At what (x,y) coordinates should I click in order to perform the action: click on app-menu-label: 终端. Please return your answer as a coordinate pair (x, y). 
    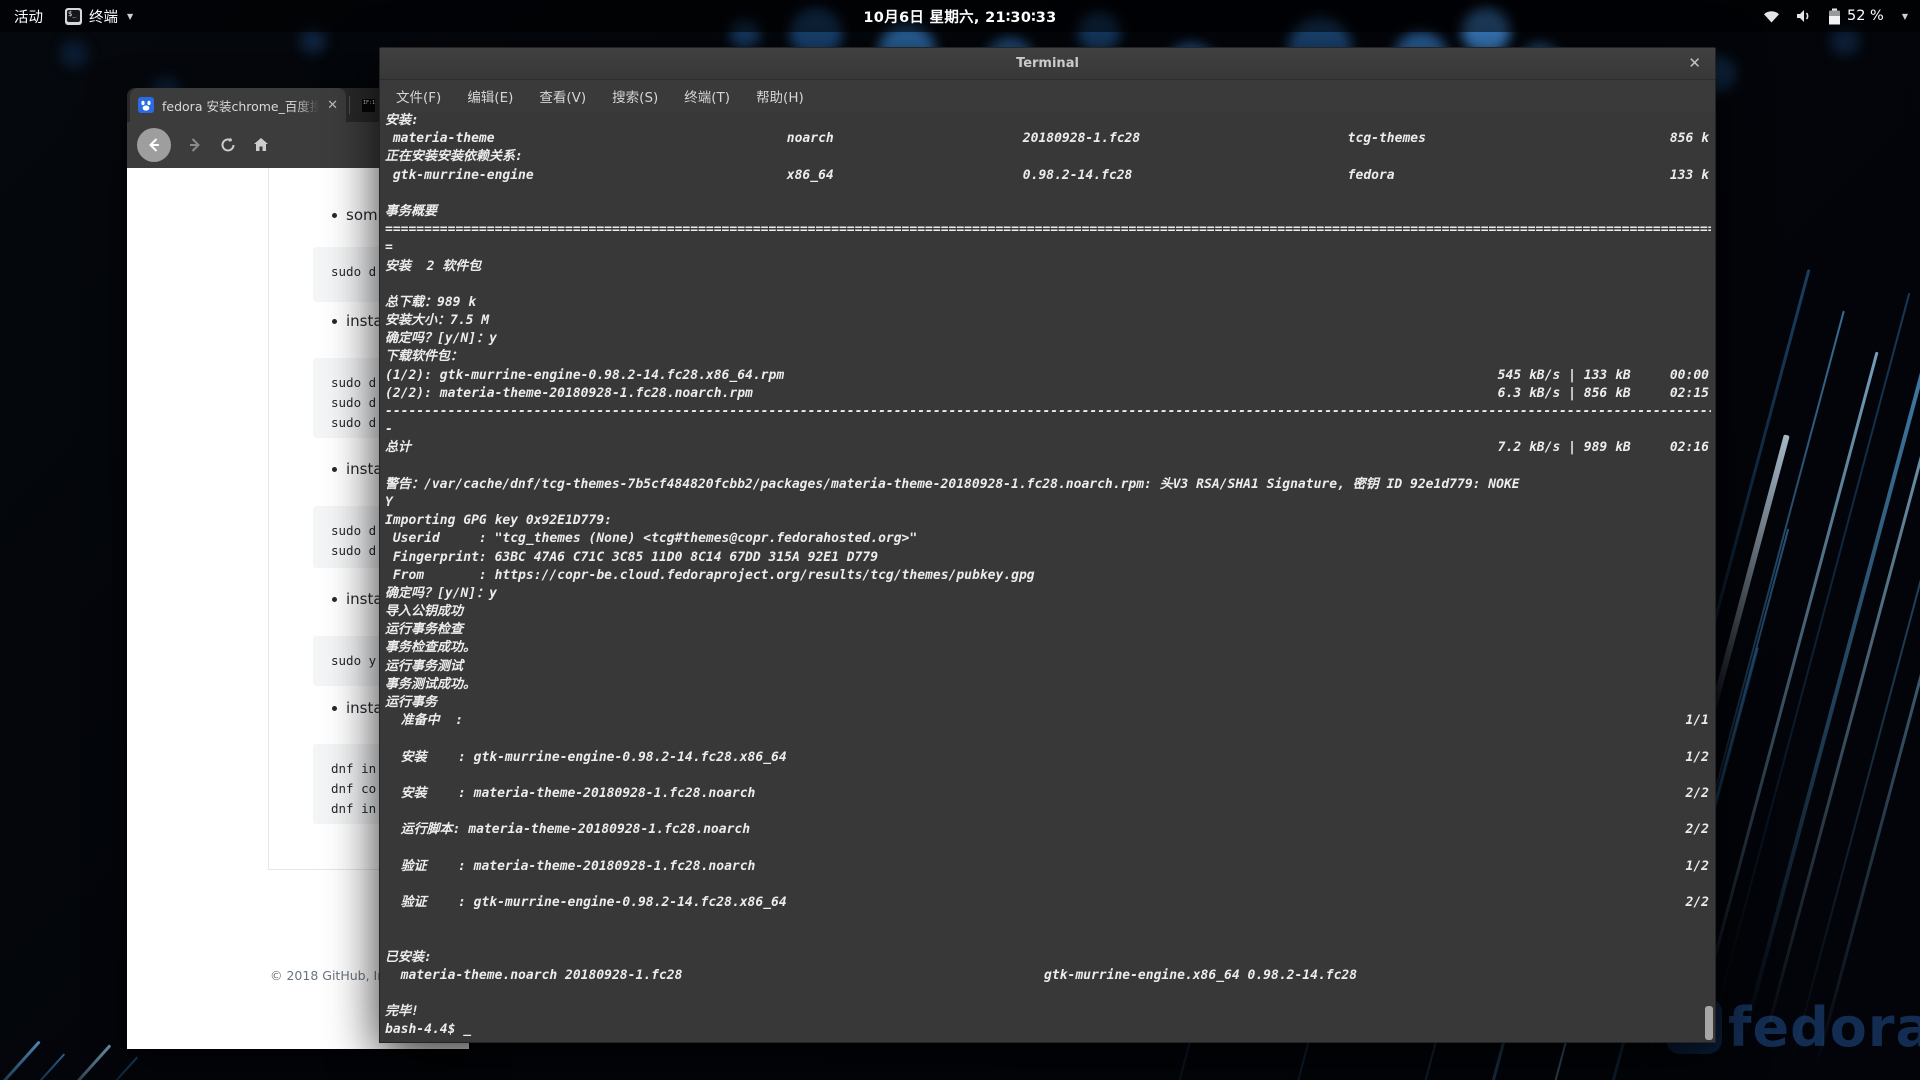
    Looking at the image, I should click on (103, 17).